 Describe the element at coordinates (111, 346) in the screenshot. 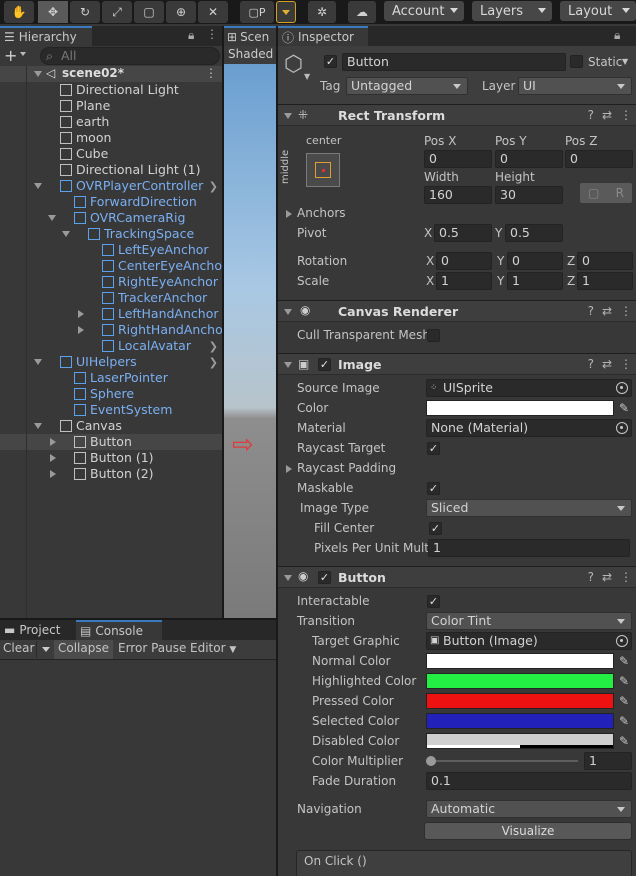

I see `hierarchy-item: LocalAvatar ❯` at that location.